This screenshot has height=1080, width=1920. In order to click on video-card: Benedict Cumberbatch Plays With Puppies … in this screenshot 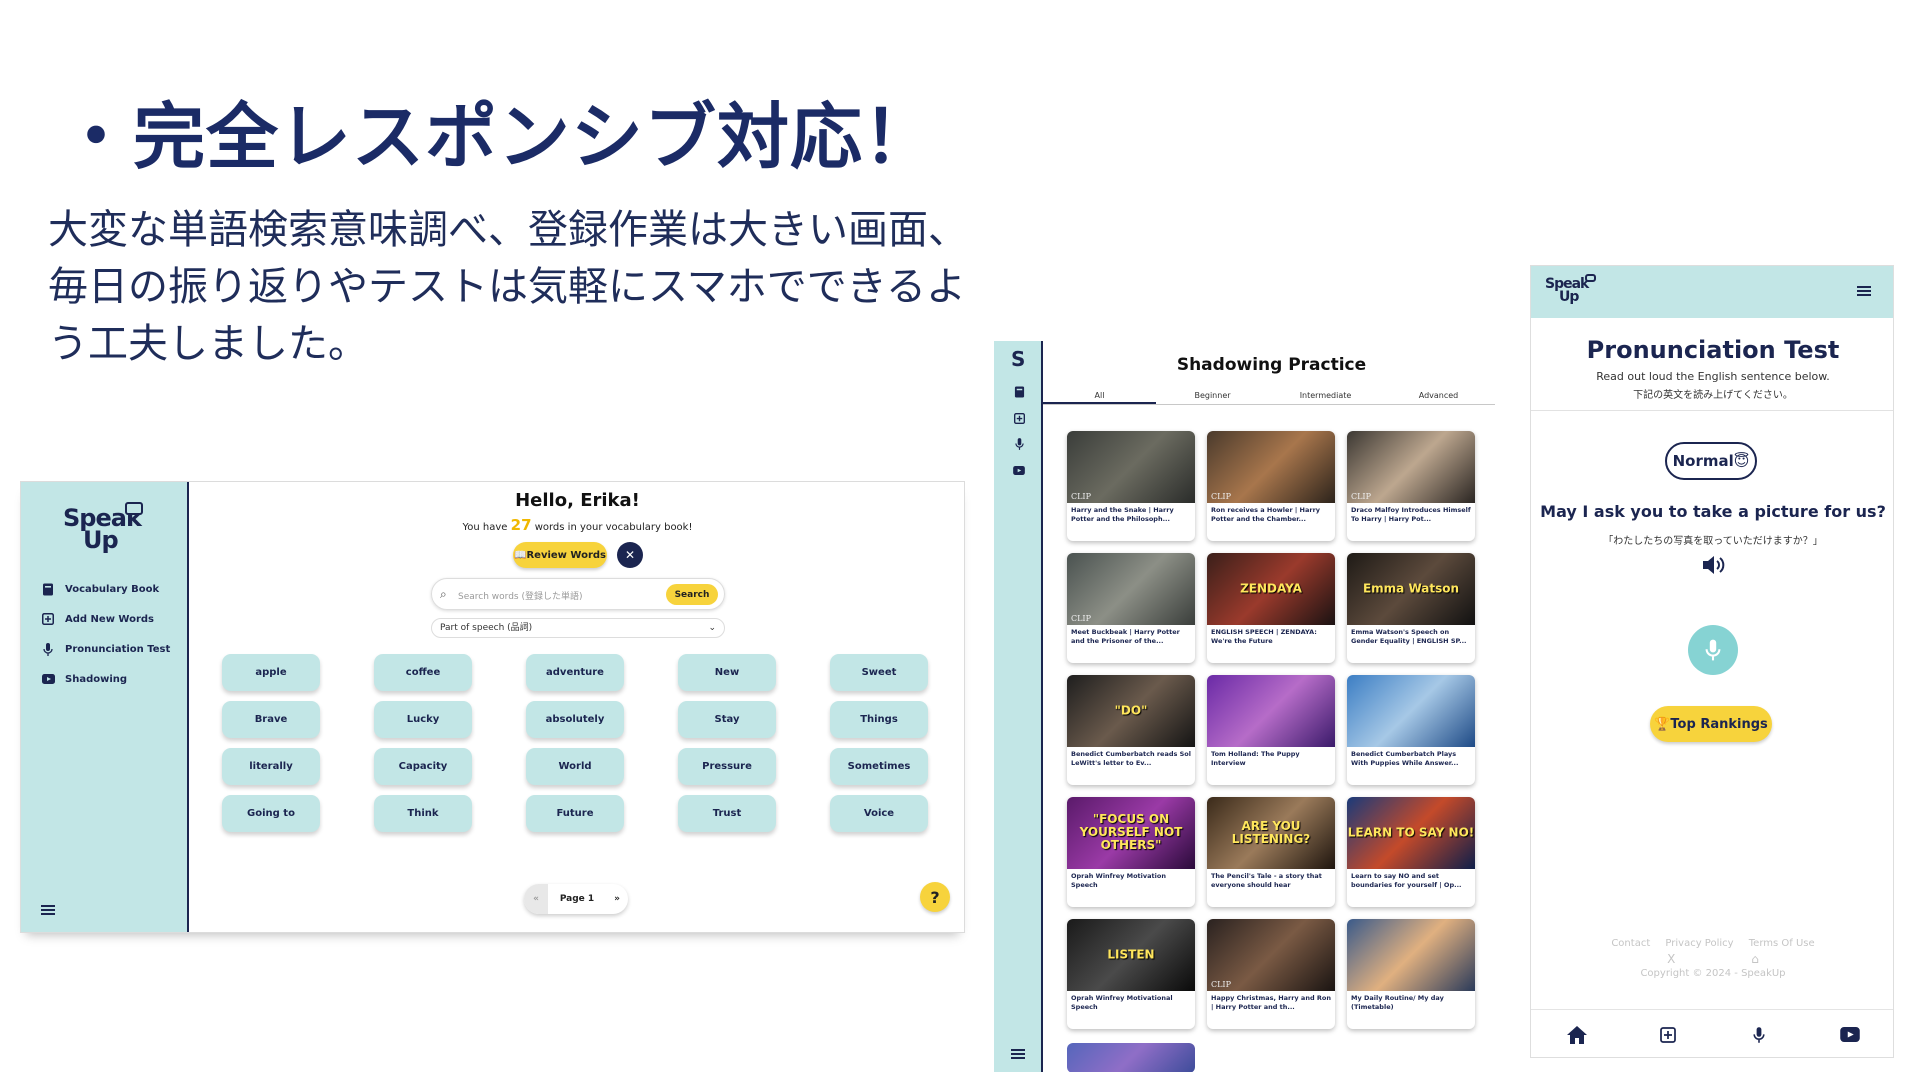, I will do `click(1411, 730)`.